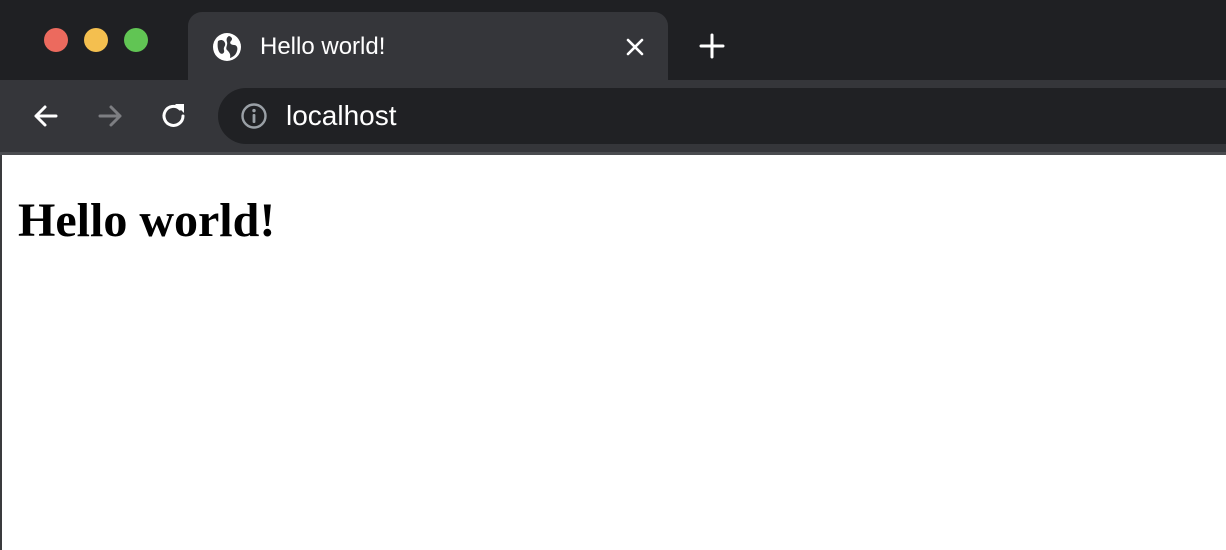 The height and width of the screenshot is (550, 1226). What do you see at coordinates (174, 116) in the screenshot?
I see `reload-button` at bounding box center [174, 116].